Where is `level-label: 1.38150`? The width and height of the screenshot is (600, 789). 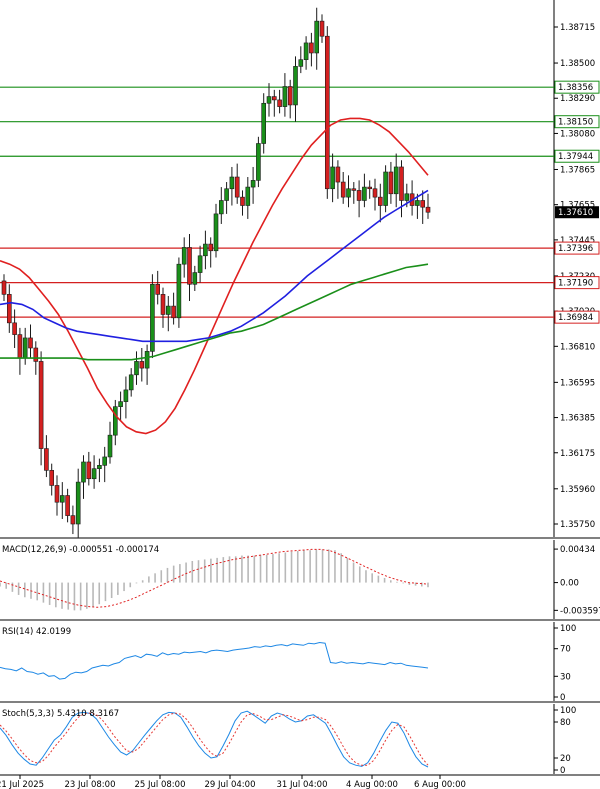 level-label: 1.38150 is located at coordinates (575, 123).